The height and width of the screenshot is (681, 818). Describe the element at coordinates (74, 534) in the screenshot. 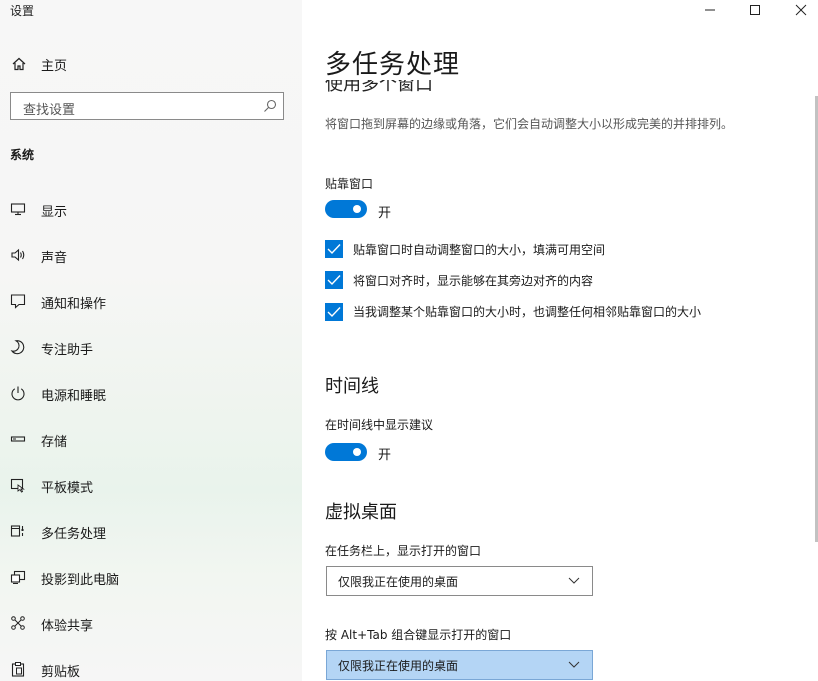

I see `sidebar-item-label: 多任务处理` at that location.